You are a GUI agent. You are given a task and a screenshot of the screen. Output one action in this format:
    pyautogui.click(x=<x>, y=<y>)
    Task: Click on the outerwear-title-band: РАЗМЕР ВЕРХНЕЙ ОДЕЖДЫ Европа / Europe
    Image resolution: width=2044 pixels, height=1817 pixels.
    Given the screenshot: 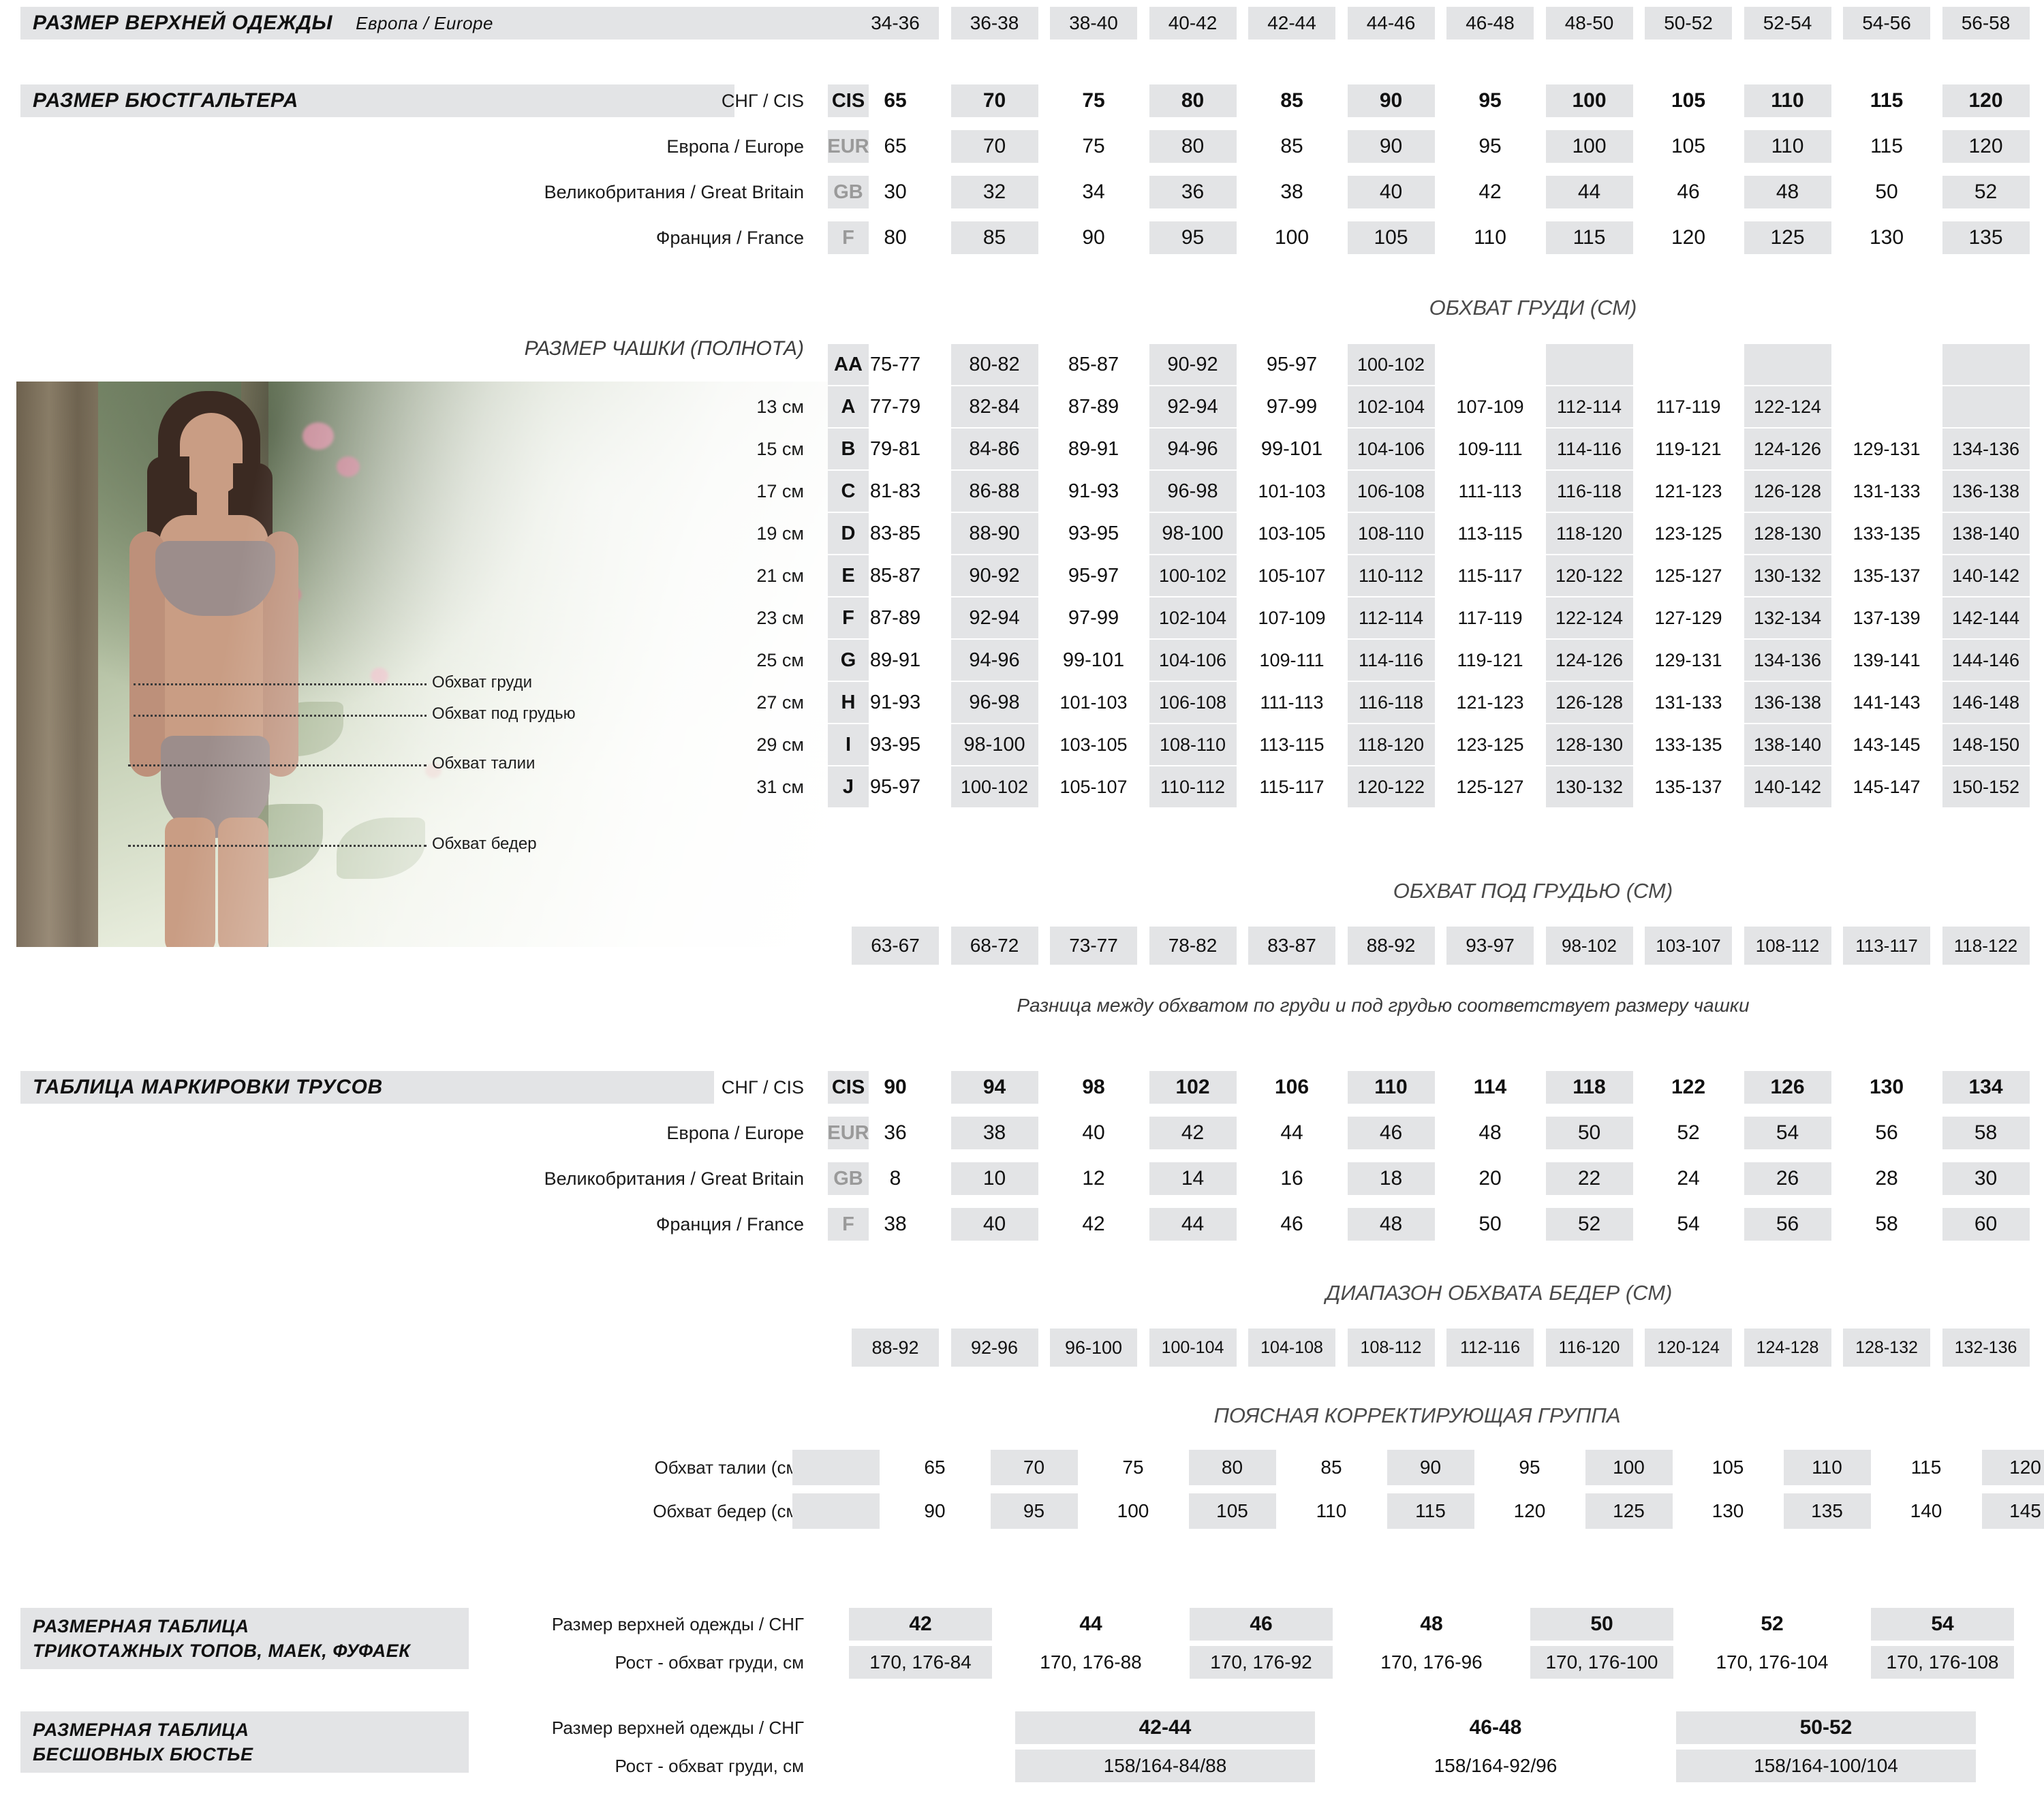 What is the action you would take?
    pyautogui.click(x=452, y=23)
    